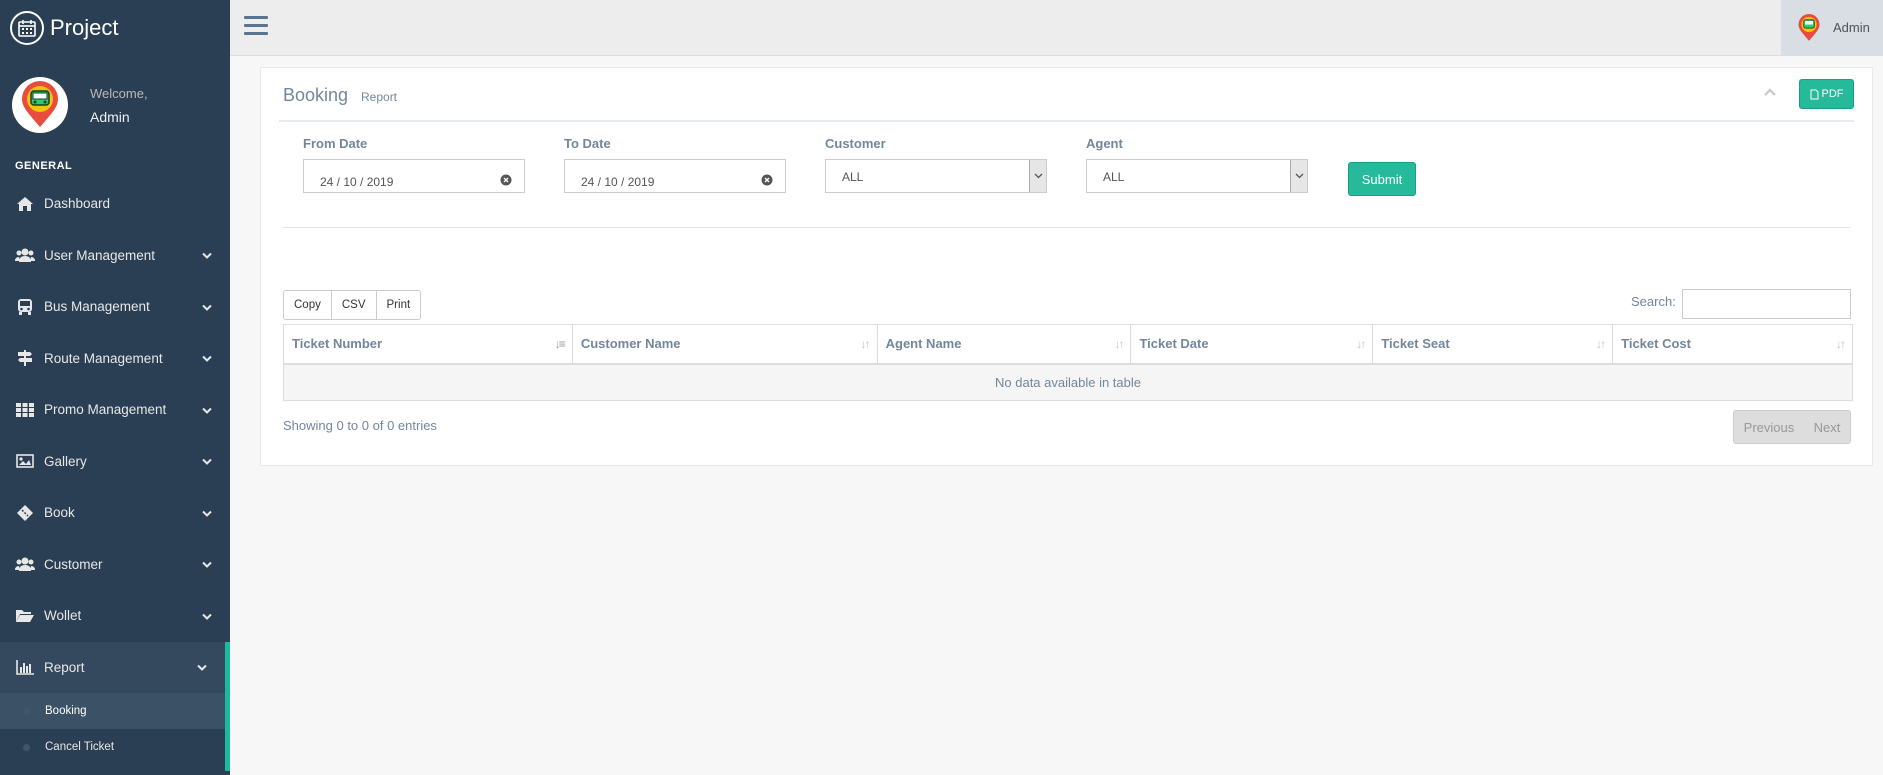  What do you see at coordinates (1827, 427) in the screenshot?
I see `next-button: Next` at bounding box center [1827, 427].